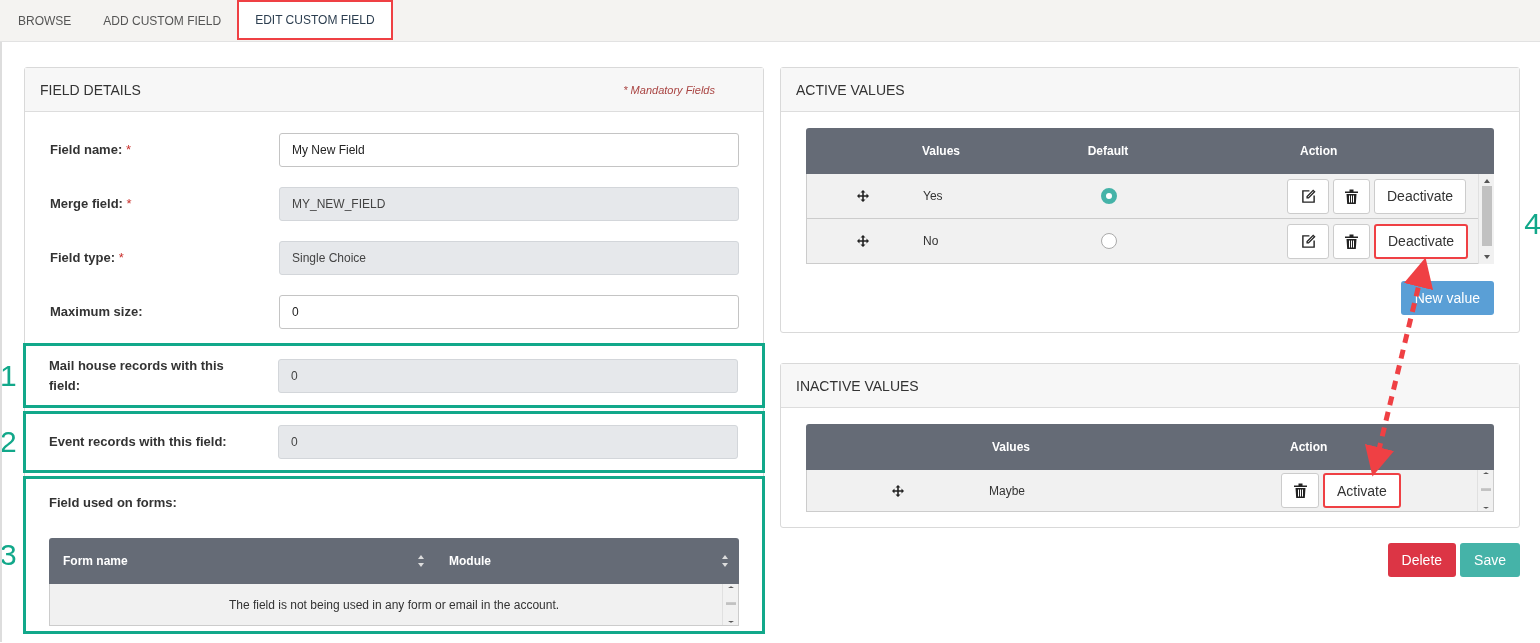 This screenshot has width=1540, height=643. Describe the element at coordinates (509, 204) in the screenshot. I see `input-field: MY_NEW_FIELD` at that location.